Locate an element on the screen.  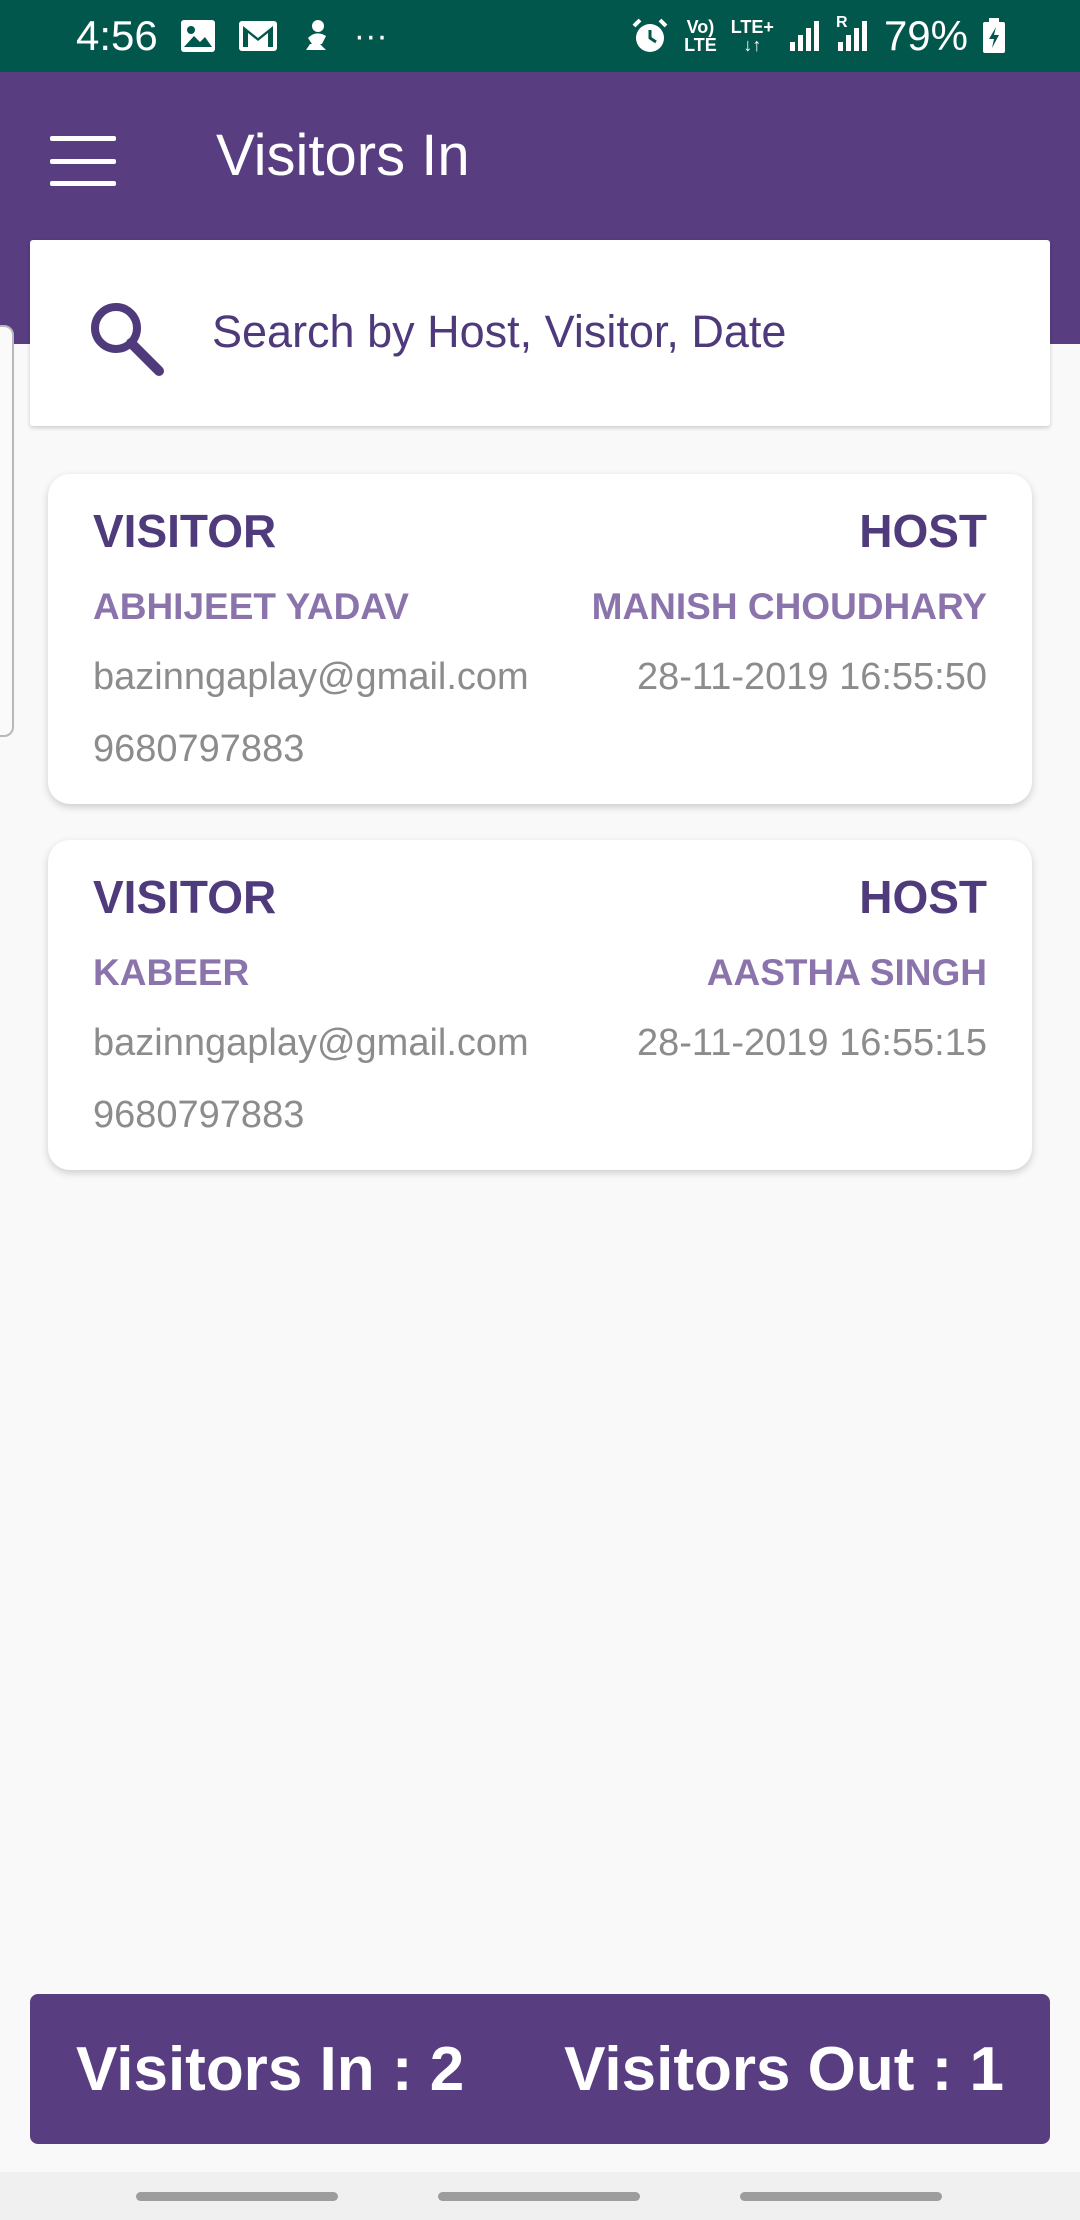
roaming-signal-icon: R is located at coordinates (853, 33).